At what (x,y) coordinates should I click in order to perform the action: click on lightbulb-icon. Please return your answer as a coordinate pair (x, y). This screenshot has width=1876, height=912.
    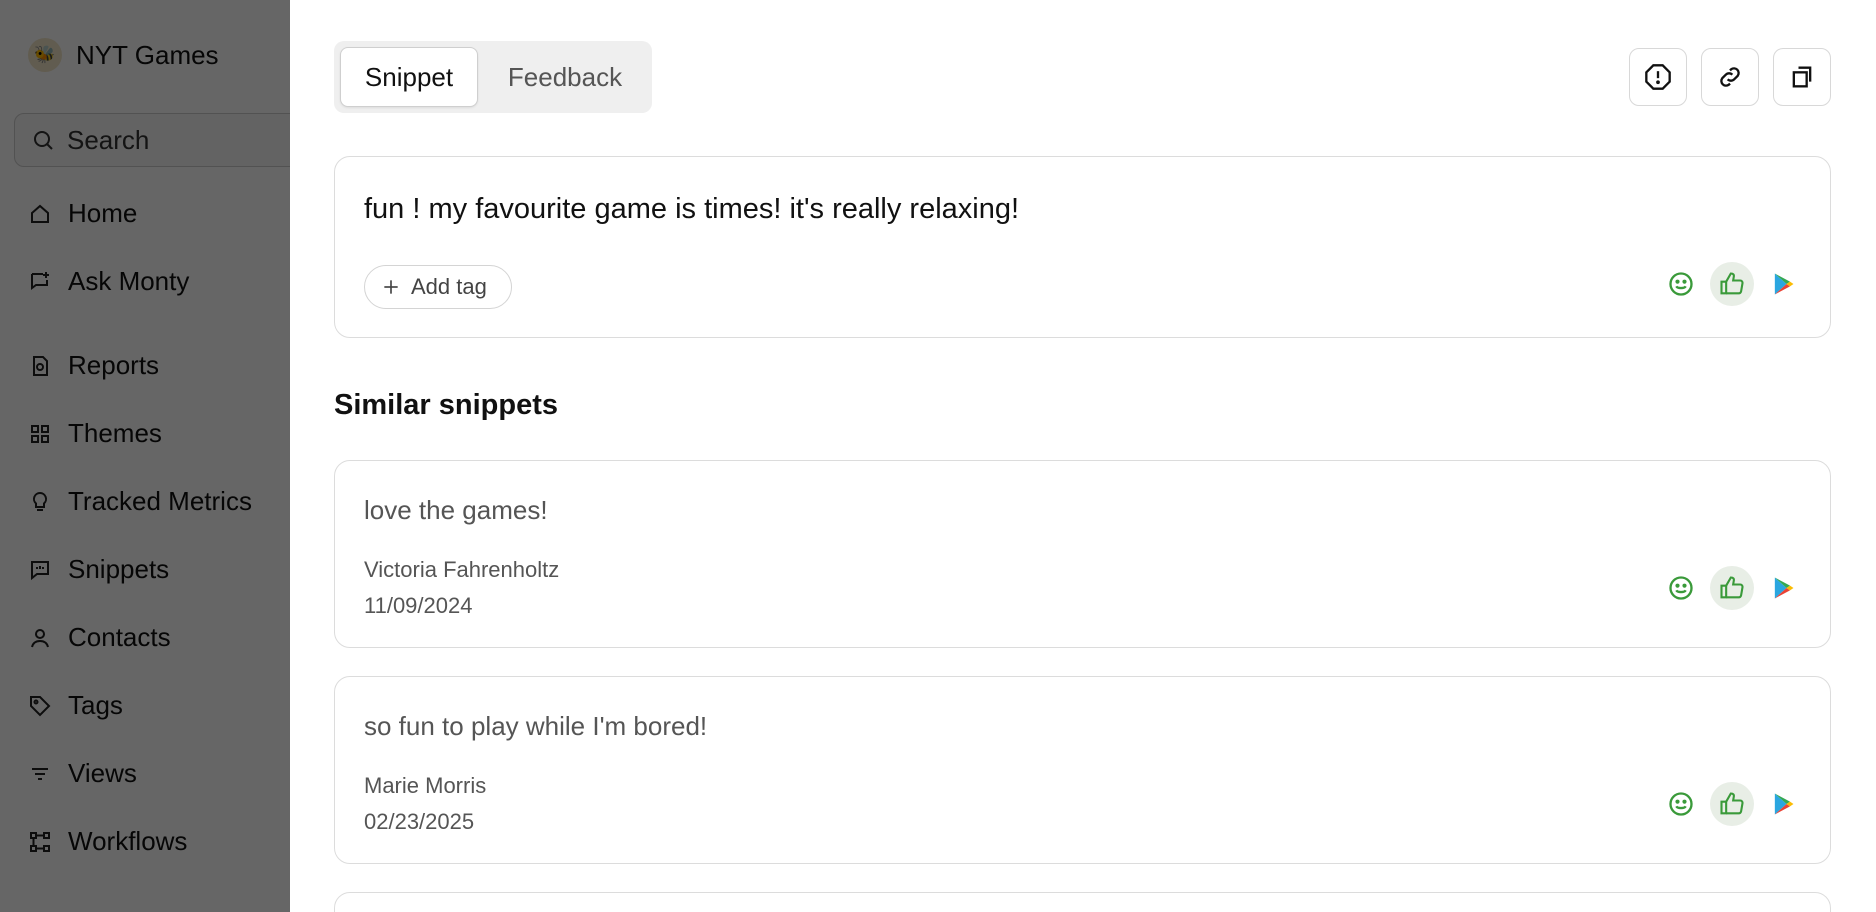
    Looking at the image, I should click on (40, 501).